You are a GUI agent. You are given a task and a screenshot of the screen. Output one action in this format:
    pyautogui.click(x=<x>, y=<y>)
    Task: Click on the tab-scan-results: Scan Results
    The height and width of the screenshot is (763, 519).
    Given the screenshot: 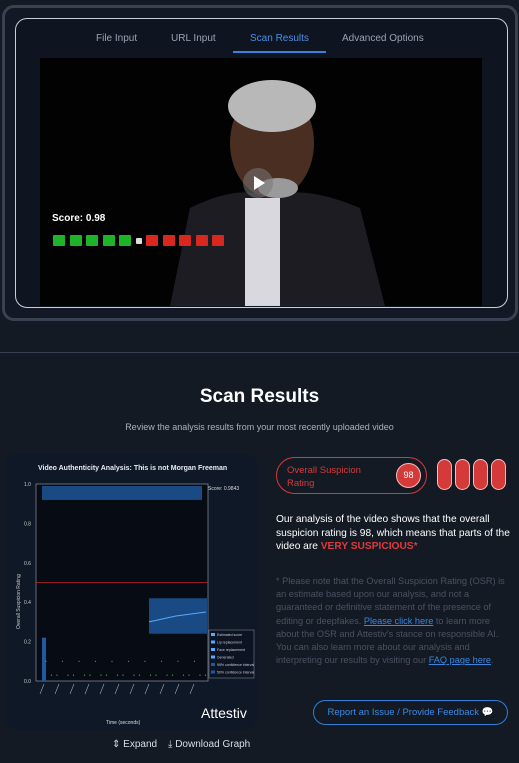 What is the action you would take?
    pyautogui.click(x=279, y=38)
    